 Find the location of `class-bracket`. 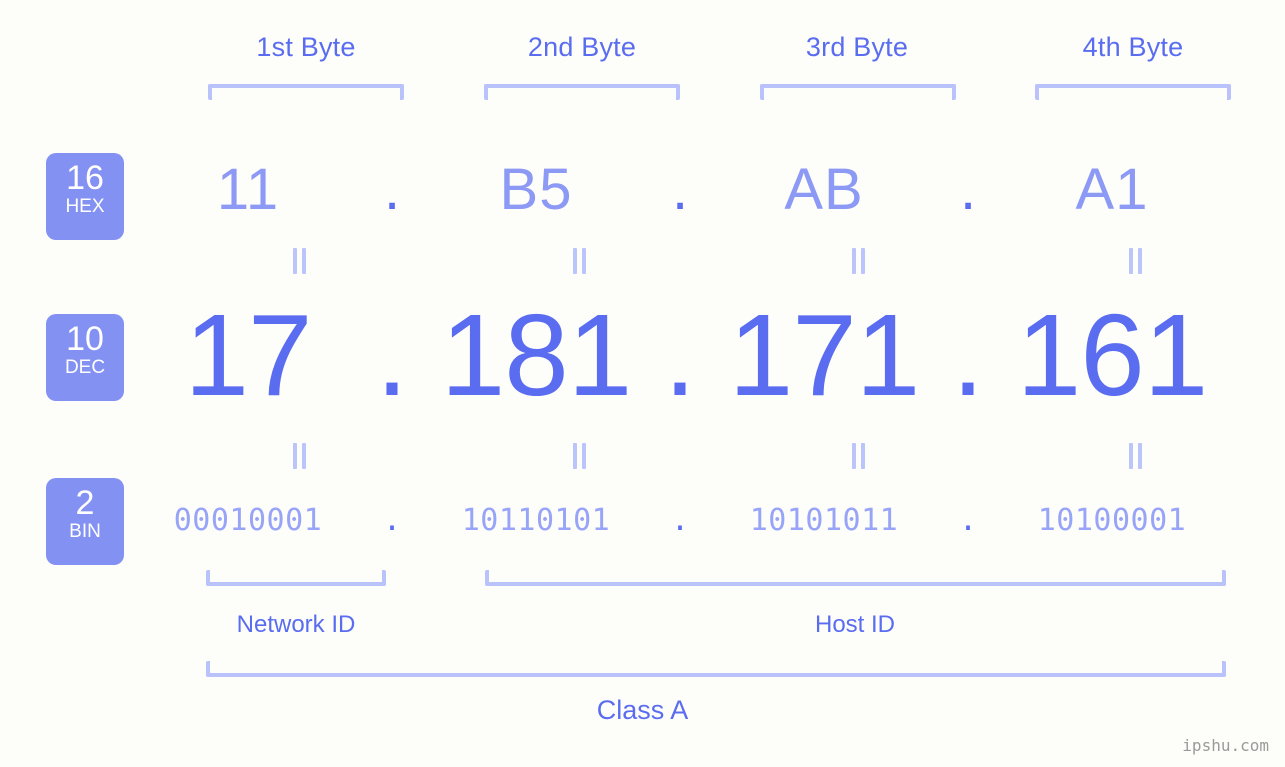

class-bracket is located at coordinates (716, 669).